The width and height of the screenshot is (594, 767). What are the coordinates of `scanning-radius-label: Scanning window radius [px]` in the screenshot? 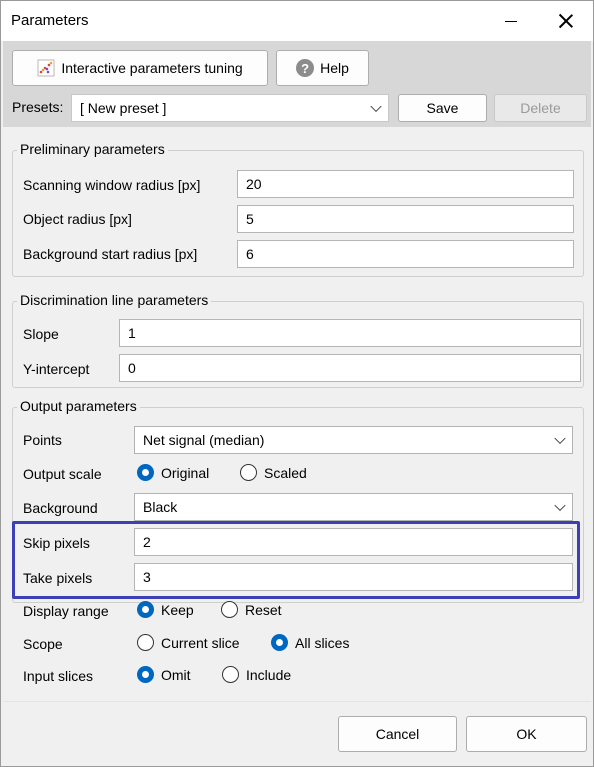 It's located at (112, 185).